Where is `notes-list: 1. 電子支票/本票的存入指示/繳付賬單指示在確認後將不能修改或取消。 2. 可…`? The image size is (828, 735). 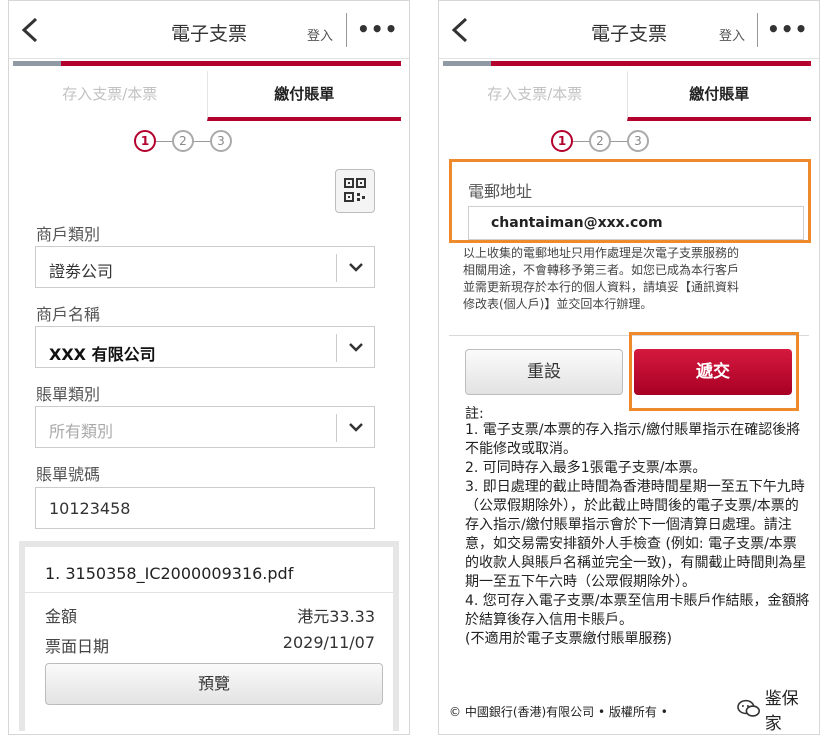 notes-list: 1. 電子支票/本票的存入指示/繳付賬單指示在確認後將不能修改或取消。 2. 可… is located at coordinates (637, 535).